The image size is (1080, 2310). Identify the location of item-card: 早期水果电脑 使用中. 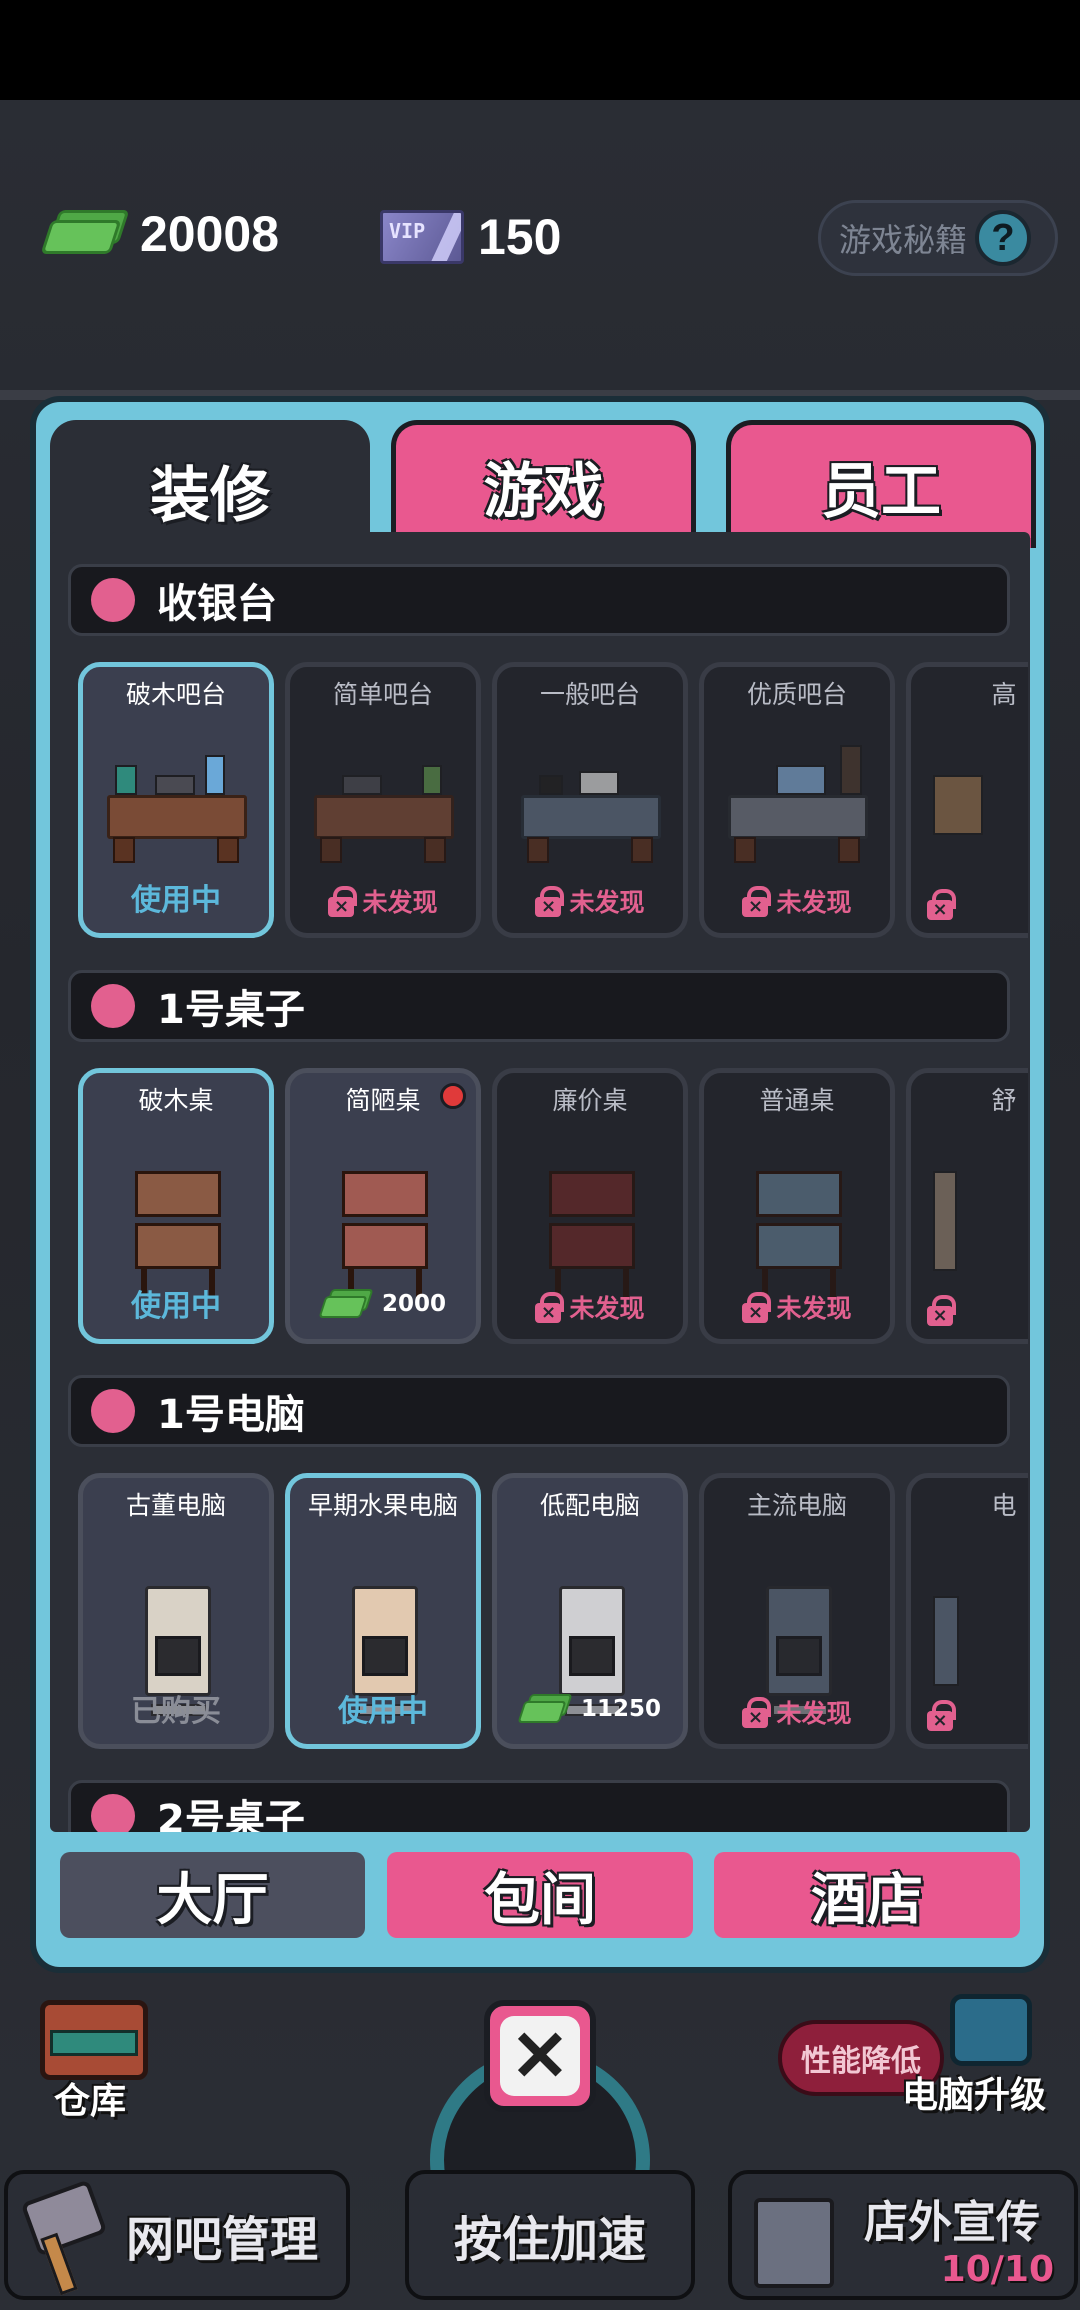
(383, 1611).